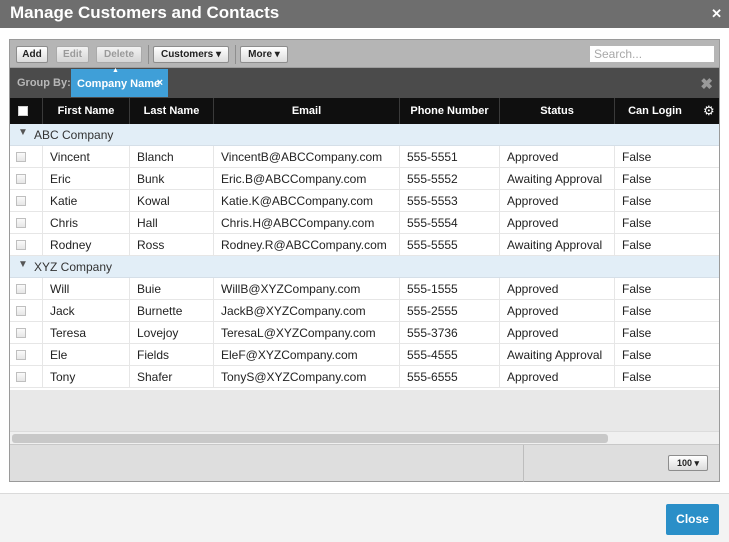 The image size is (729, 542). Describe the element at coordinates (557, 111) in the screenshot. I see `column-header-status: Status` at that location.